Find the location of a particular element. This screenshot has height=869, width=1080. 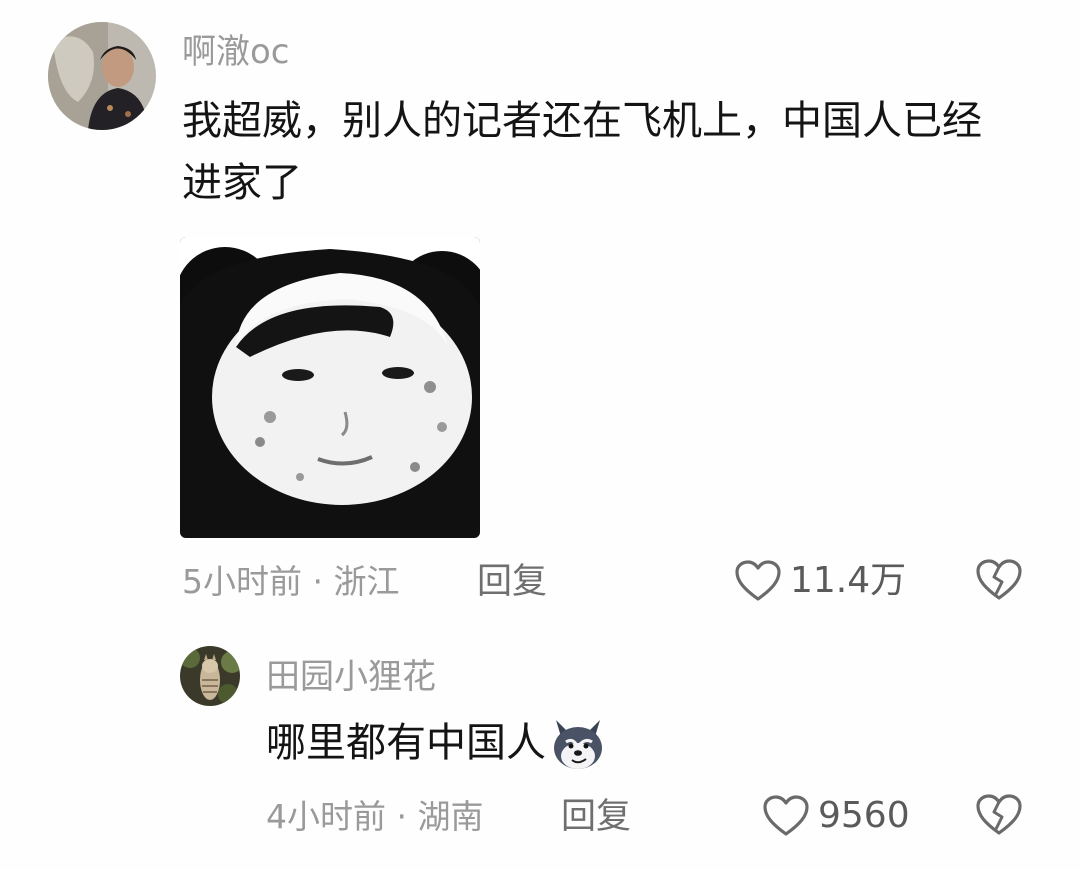

location: 浙江 is located at coordinates (366, 581).